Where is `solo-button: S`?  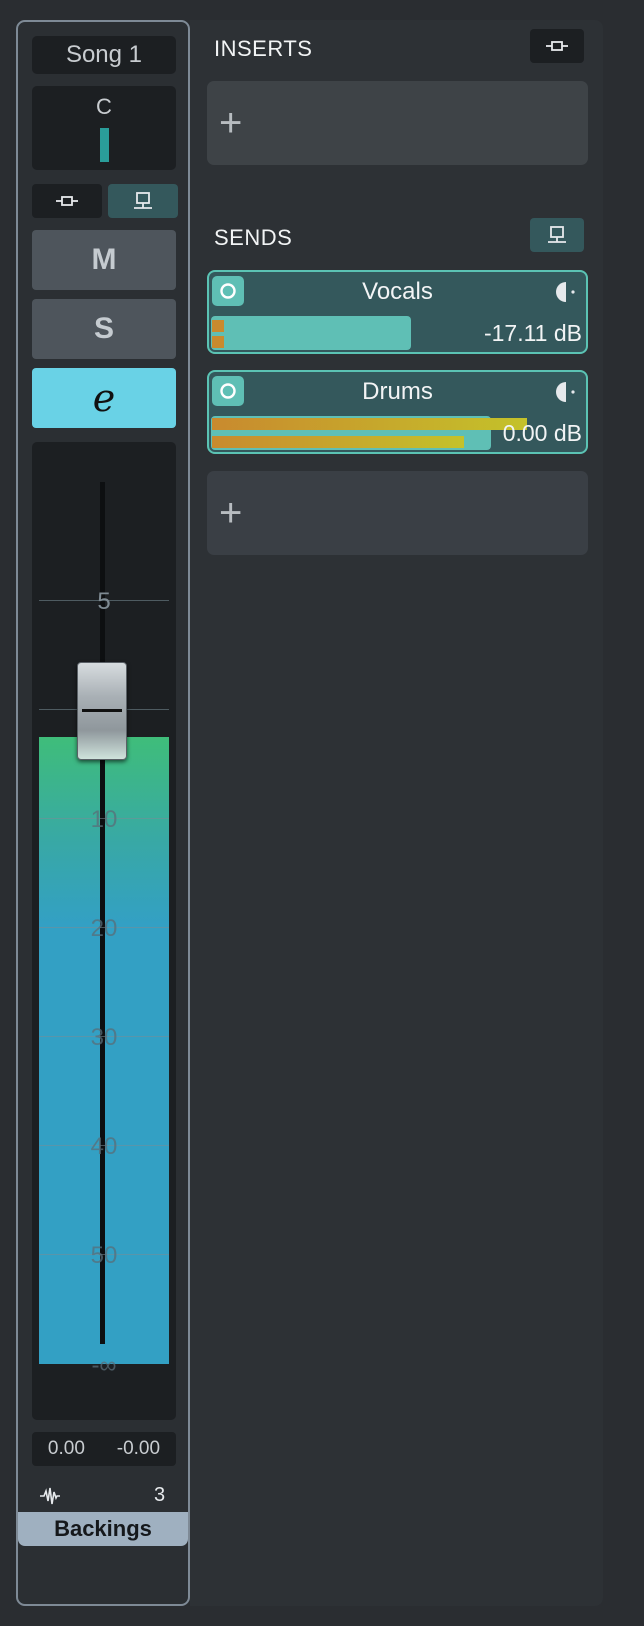 solo-button: S is located at coordinates (104, 329).